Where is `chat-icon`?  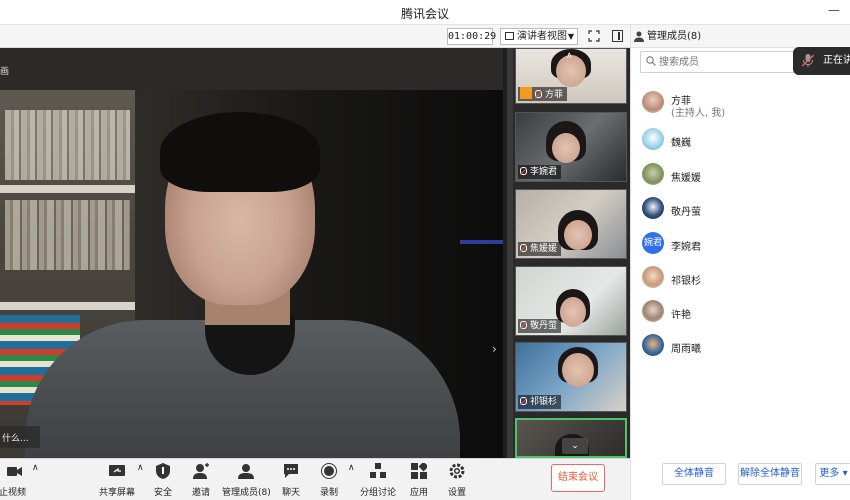
chat-icon is located at coordinates (291, 471).